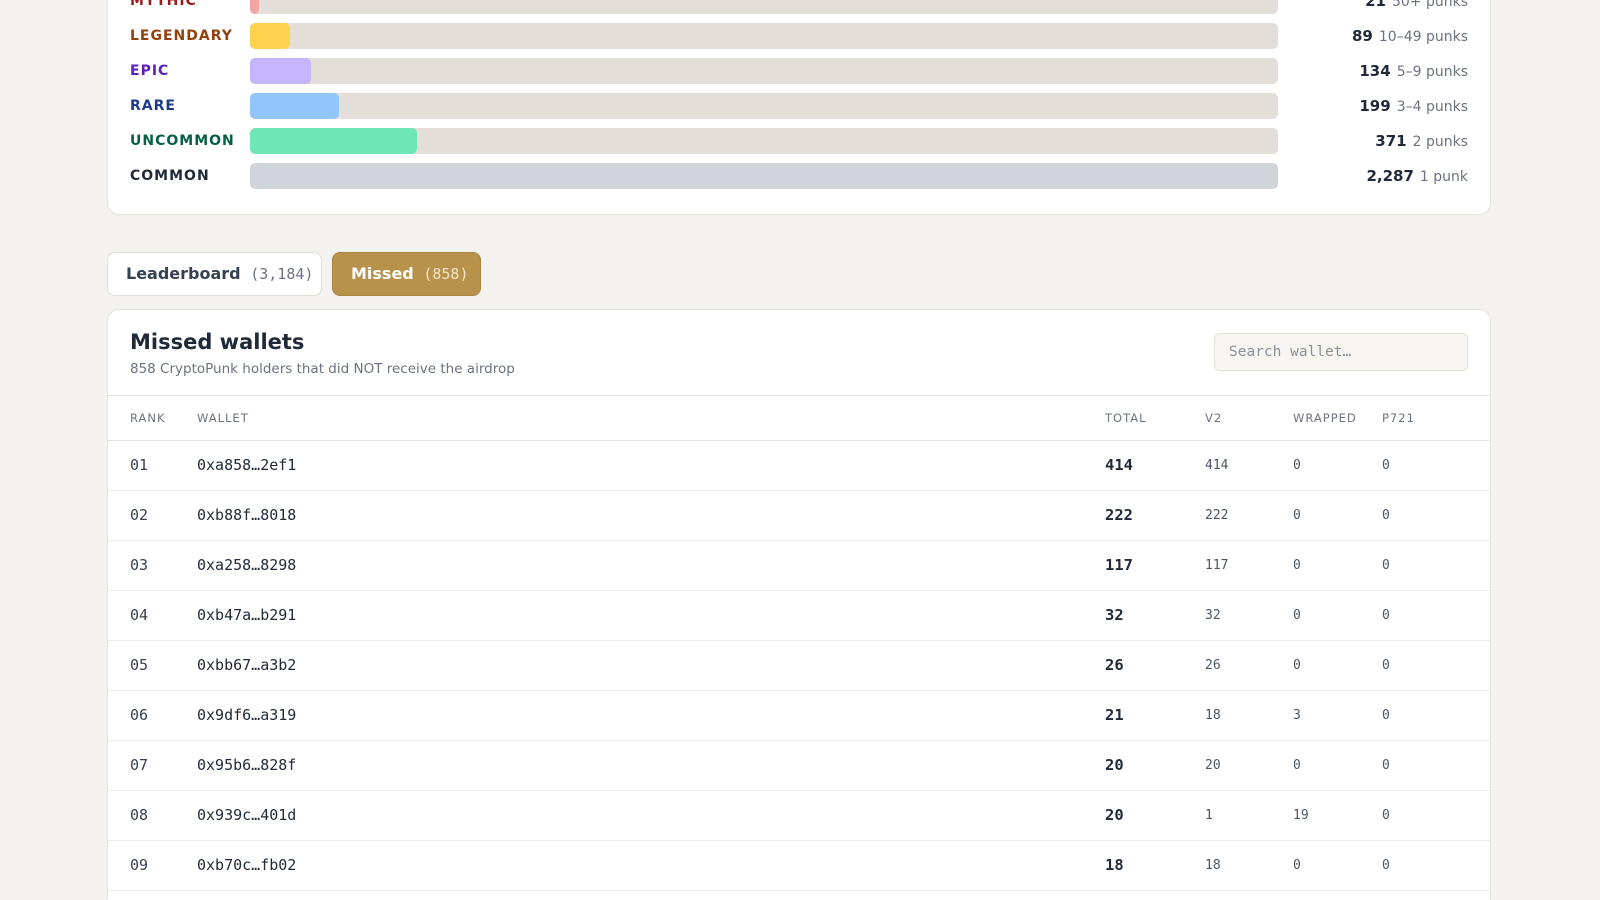 This screenshot has height=900, width=1600. Describe the element at coordinates (799, 36) in the screenshot. I see `tier-row: LEGENDARY 89 10–49 punks` at that location.